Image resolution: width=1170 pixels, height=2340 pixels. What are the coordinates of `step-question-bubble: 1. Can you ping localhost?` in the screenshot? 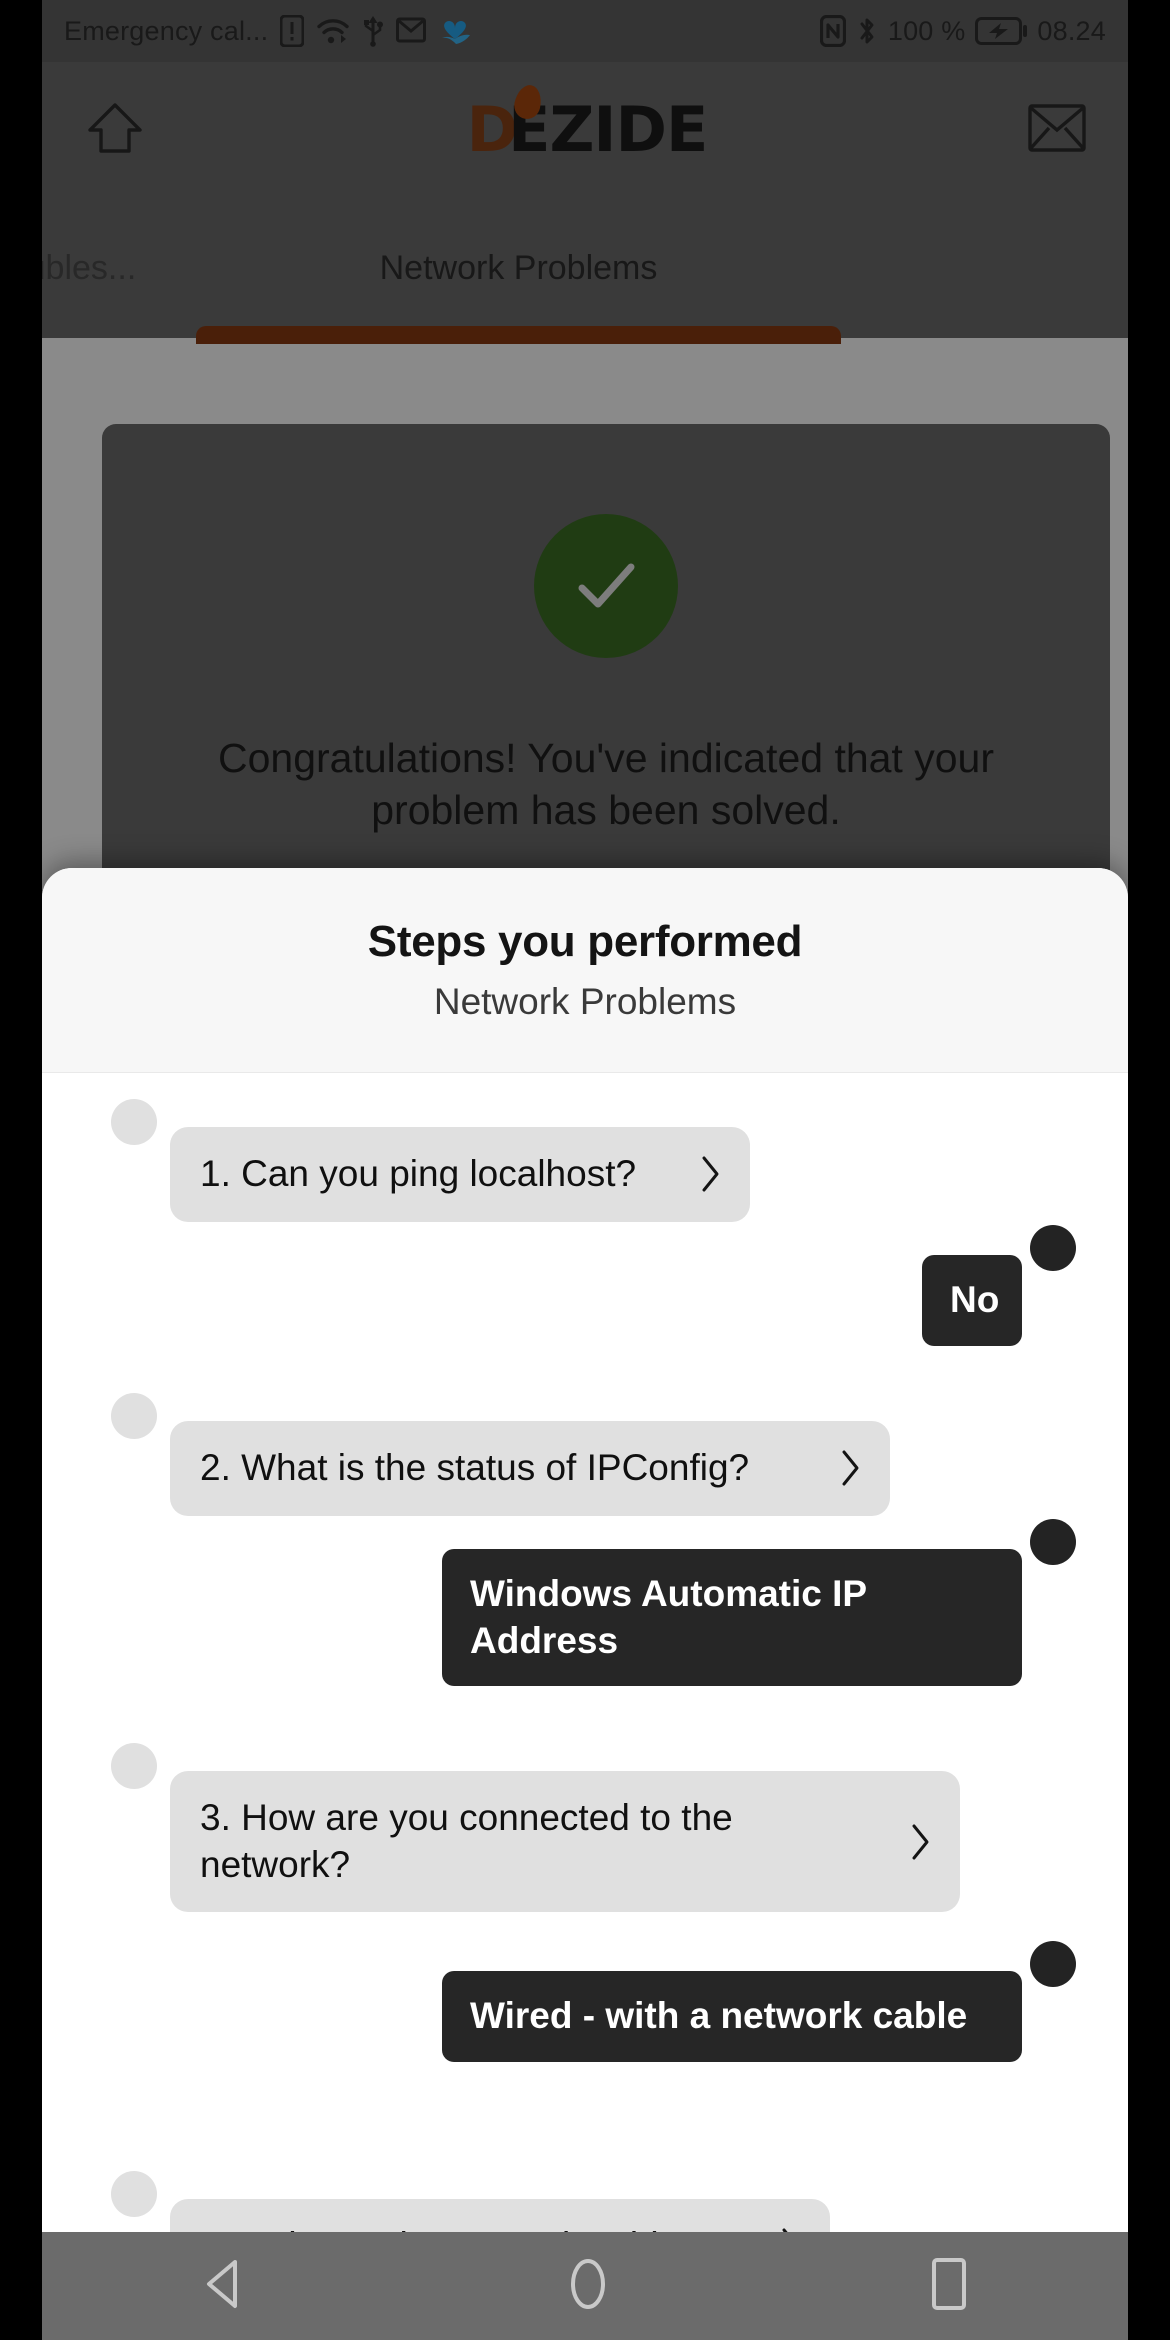 It's located at (460, 1174).